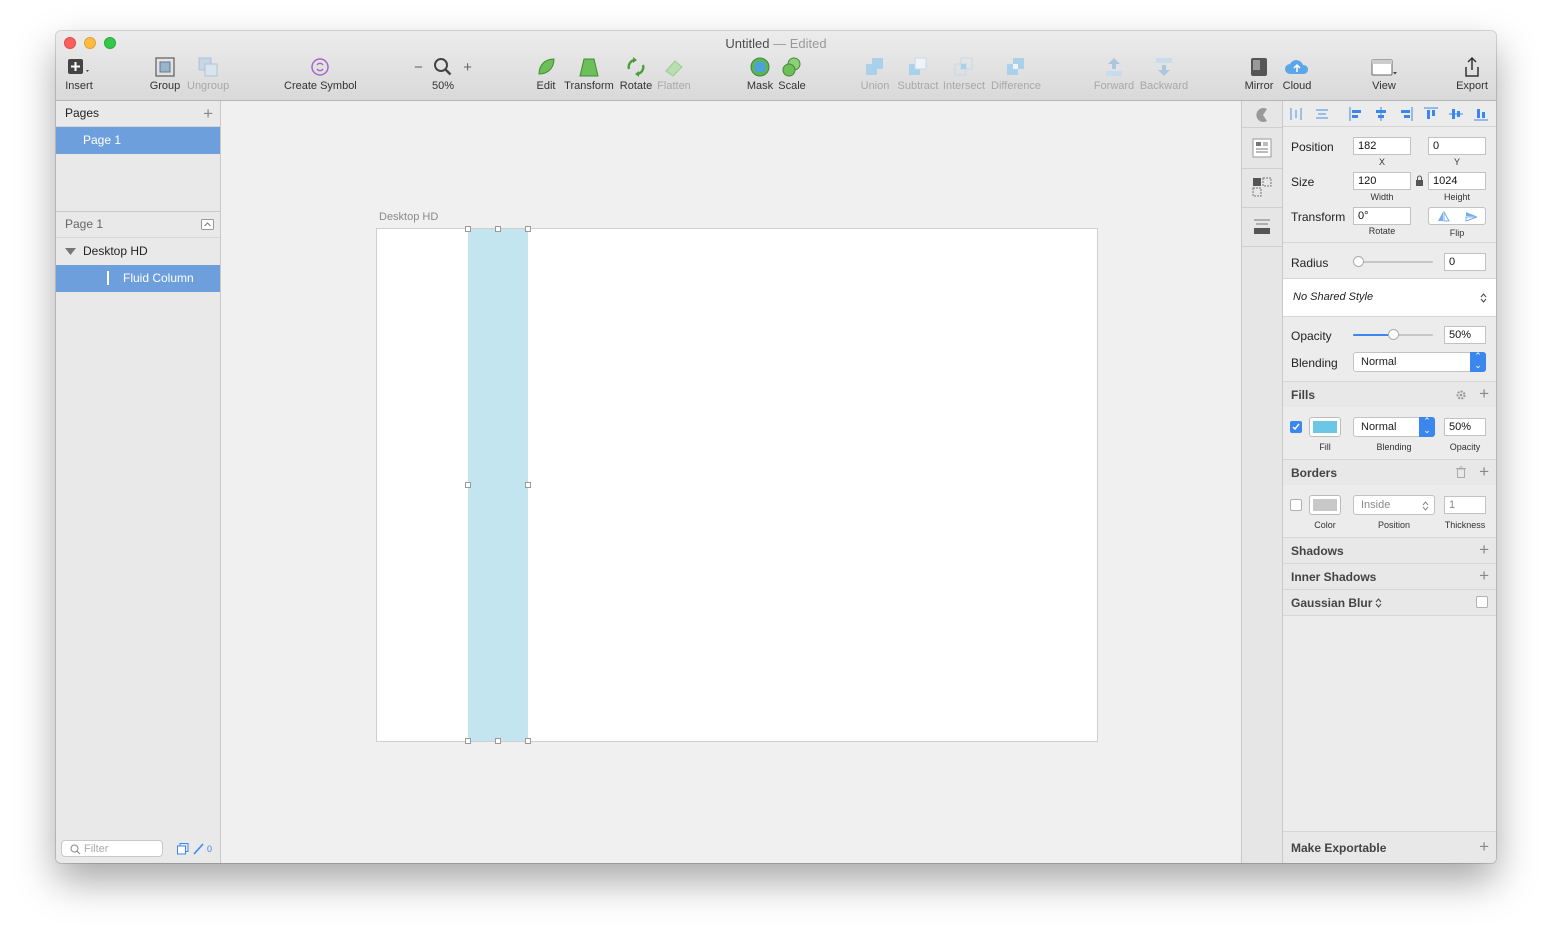 Image resolution: width=1552 pixels, height=943 pixels. Describe the element at coordinates (138, 251) in the screenshot. I see `layer-artboard-desktop-hd: Desktop HD` at that location.